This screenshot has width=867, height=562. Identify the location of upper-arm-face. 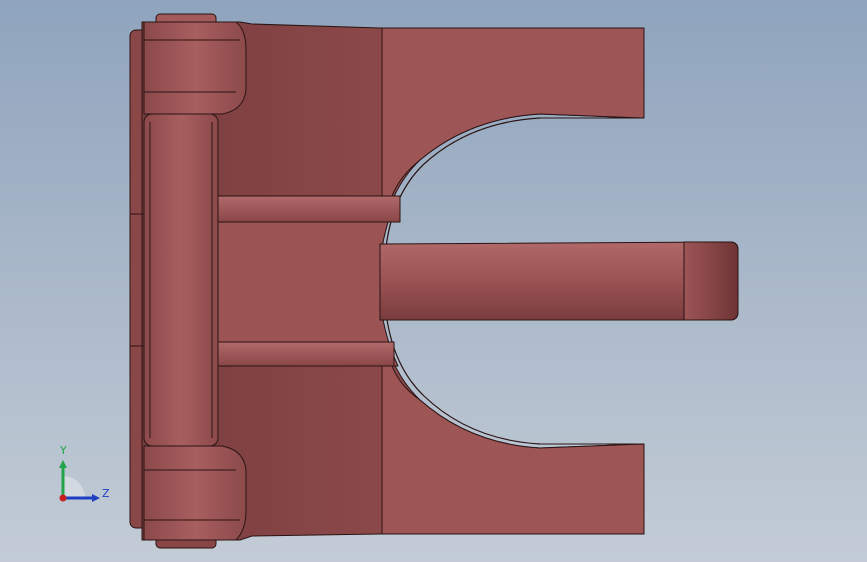
(513, 112).